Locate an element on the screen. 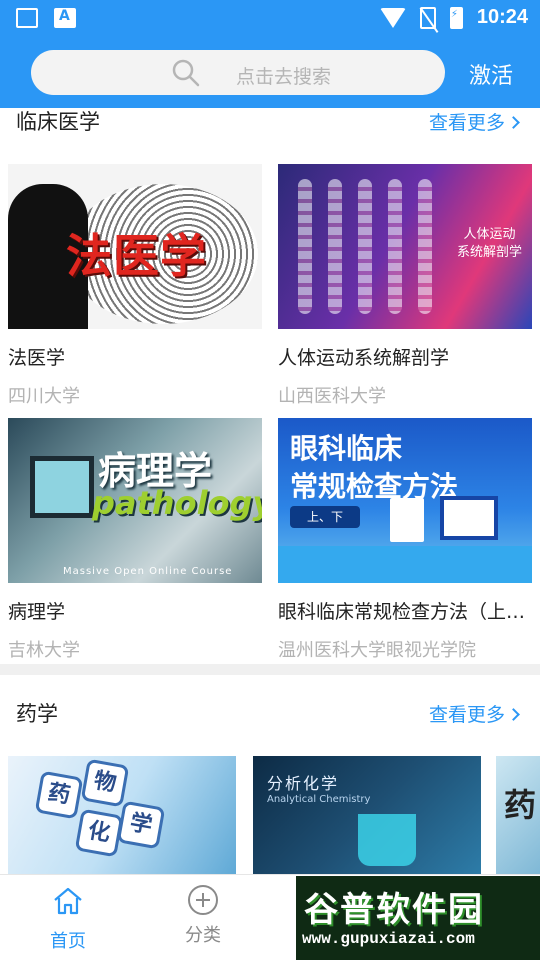 This screenshot has height=960, width=540. clock: 10:24 is located at coordinates (502, 17).